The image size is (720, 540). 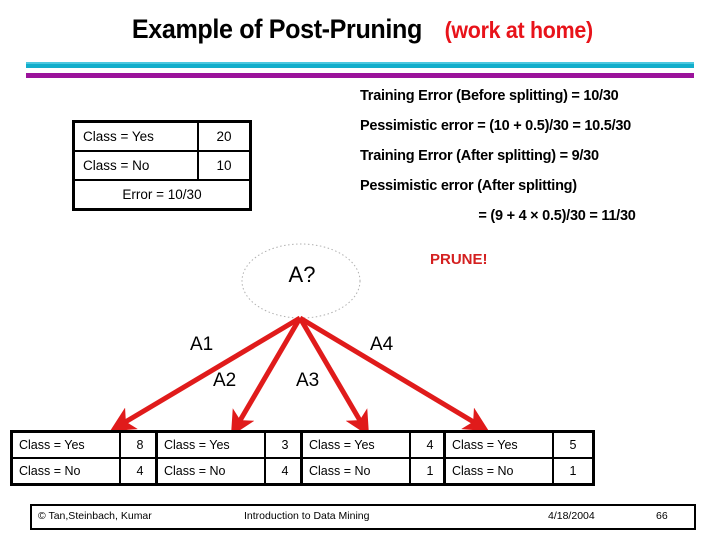 What do you see at coordinates (65, 444) in the screenshot?
I see `leaf1-class-yes-label: Class = Yes` at bounding box center [65, 444].